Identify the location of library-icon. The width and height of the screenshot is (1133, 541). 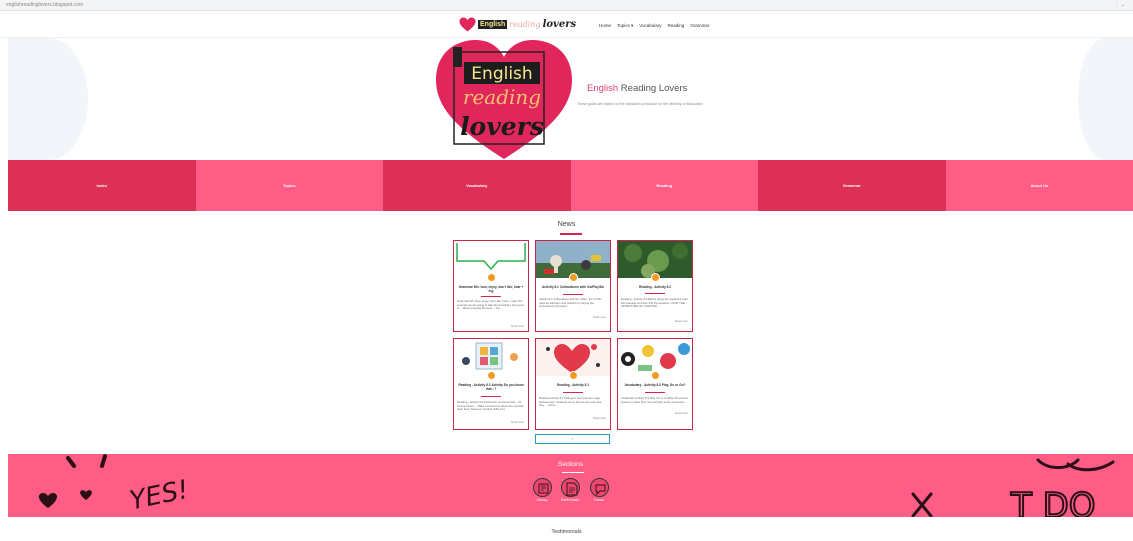
(542, 487).